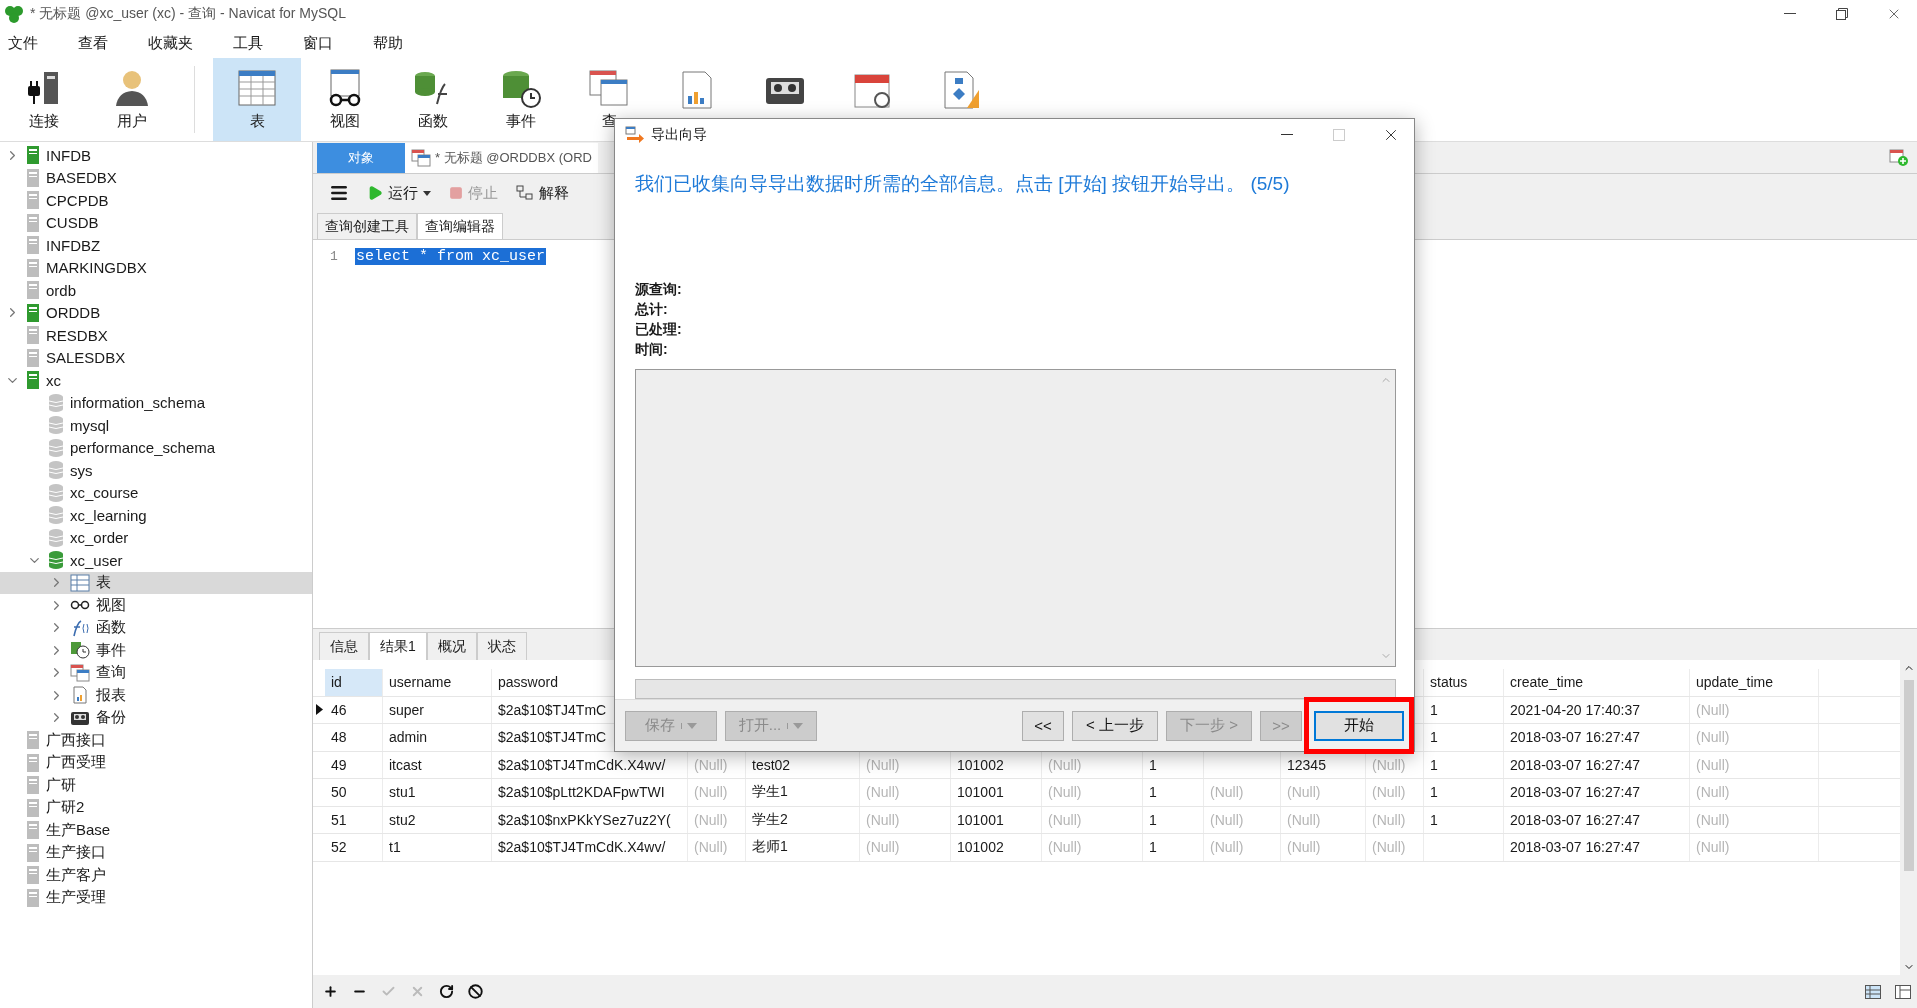 The image size is (1917, 1008). Describe the element at coordinates (156, 470) in the screenshot. I see `tree-item: sys` at that location.